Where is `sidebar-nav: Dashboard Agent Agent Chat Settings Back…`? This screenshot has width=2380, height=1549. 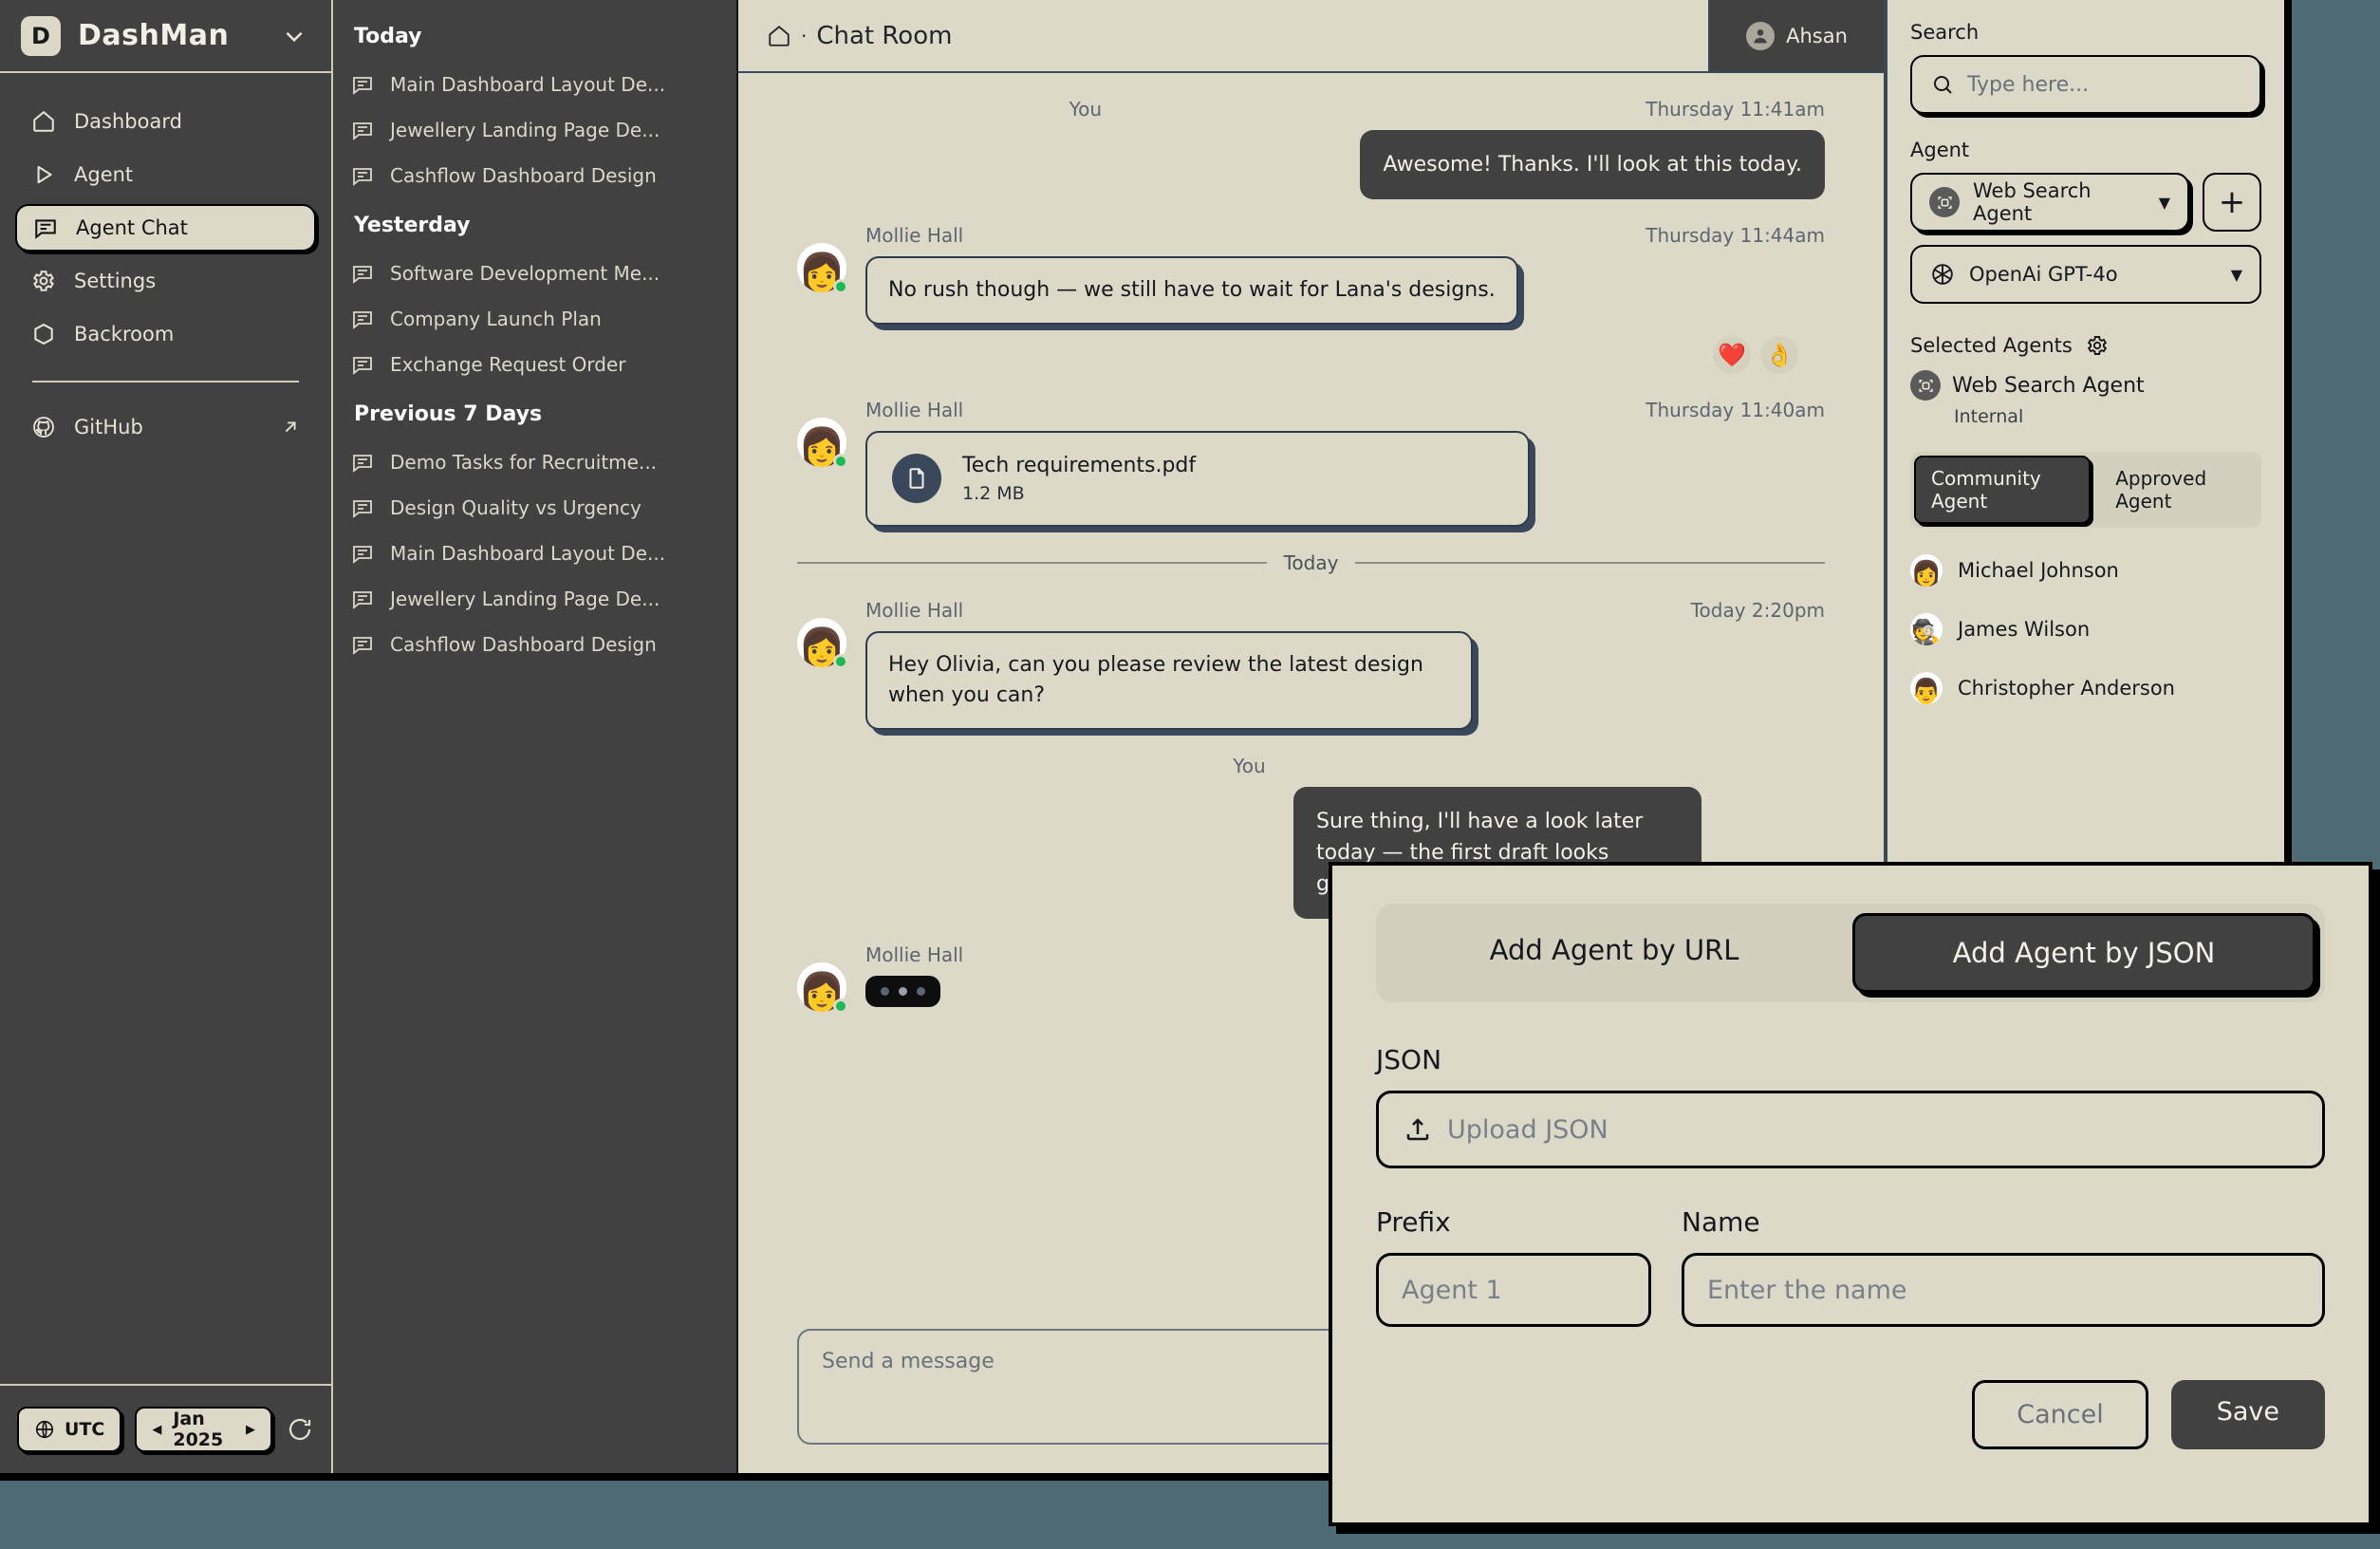
sidebar-nav: Dashboard Agent Agent Chat Settings Back… is located at coordinates (165, 265).